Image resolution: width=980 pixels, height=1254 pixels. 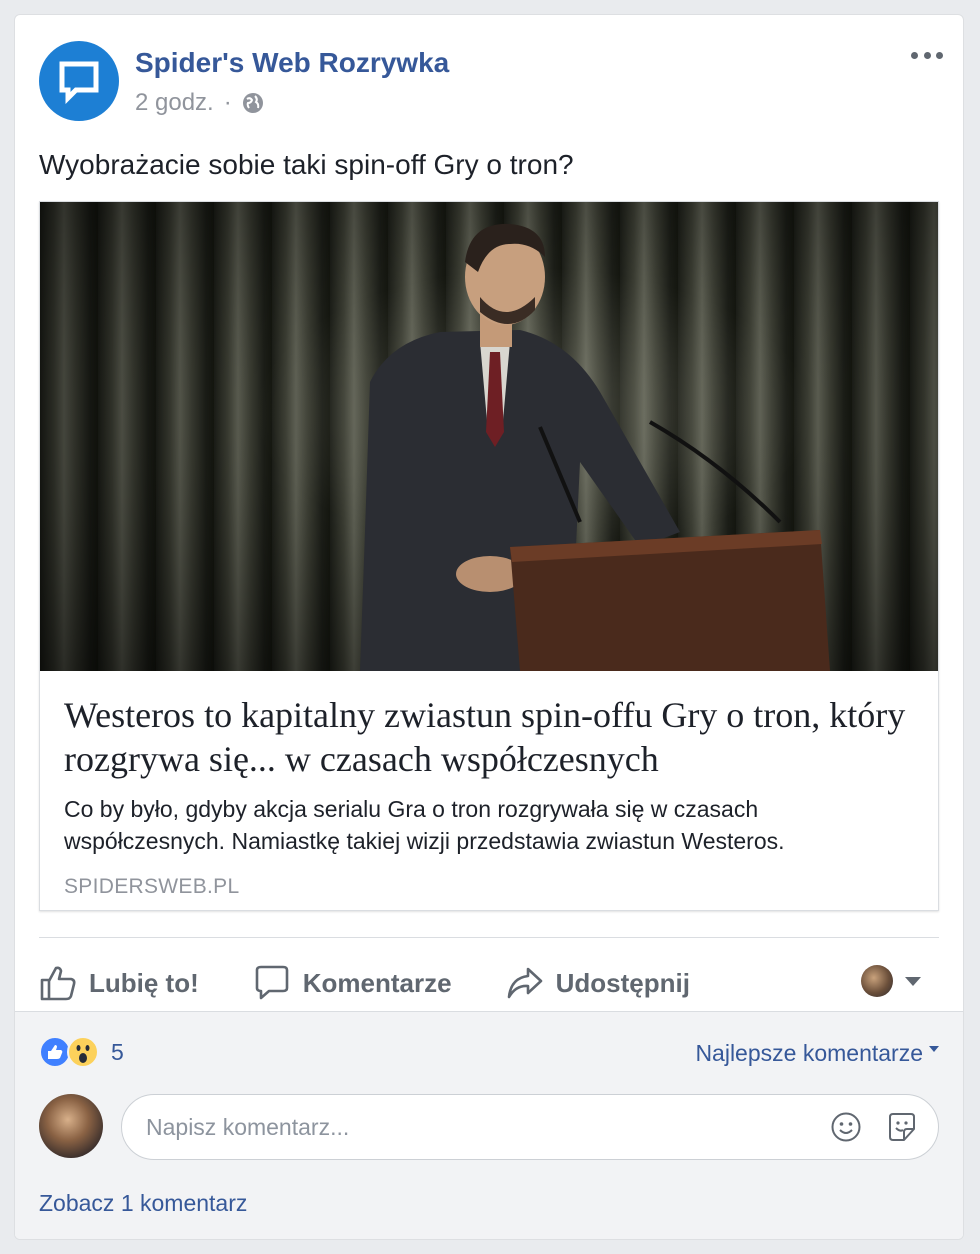 What do you see at coordinates (846, 1129) in the screenshot?
I see `emoji-icon` at bounding box center [846, 1129].